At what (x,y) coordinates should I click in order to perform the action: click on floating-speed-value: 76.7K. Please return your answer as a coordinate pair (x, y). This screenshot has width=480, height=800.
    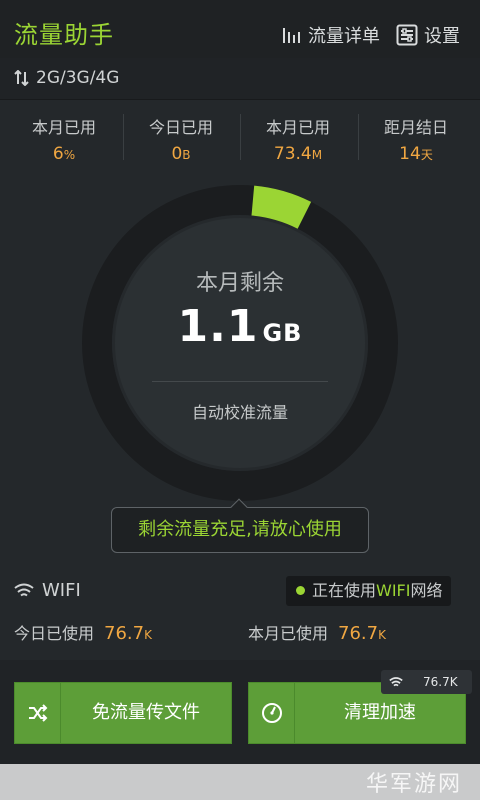
    Looking at the image, I should click on (440, 682).